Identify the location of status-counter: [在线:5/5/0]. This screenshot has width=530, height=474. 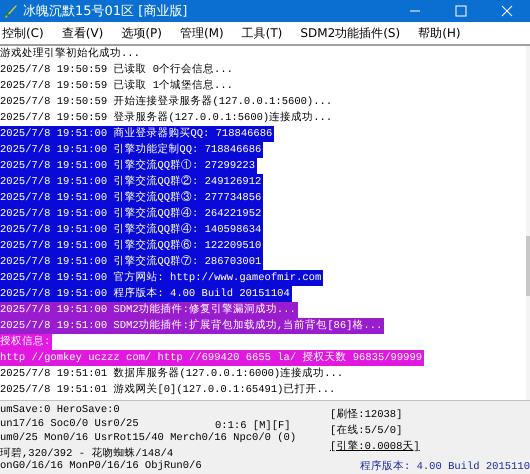
(367, 431).